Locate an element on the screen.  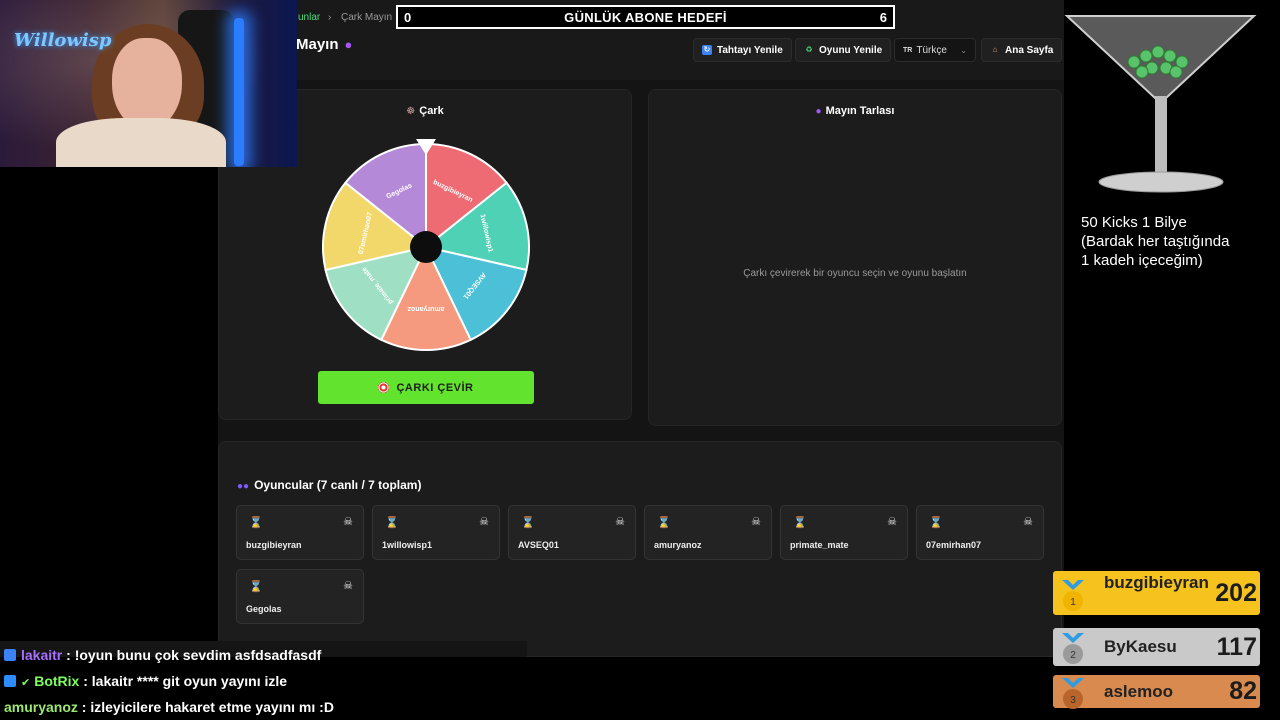
leaderboard-score: 82 is located at coordinates (1243, 691).